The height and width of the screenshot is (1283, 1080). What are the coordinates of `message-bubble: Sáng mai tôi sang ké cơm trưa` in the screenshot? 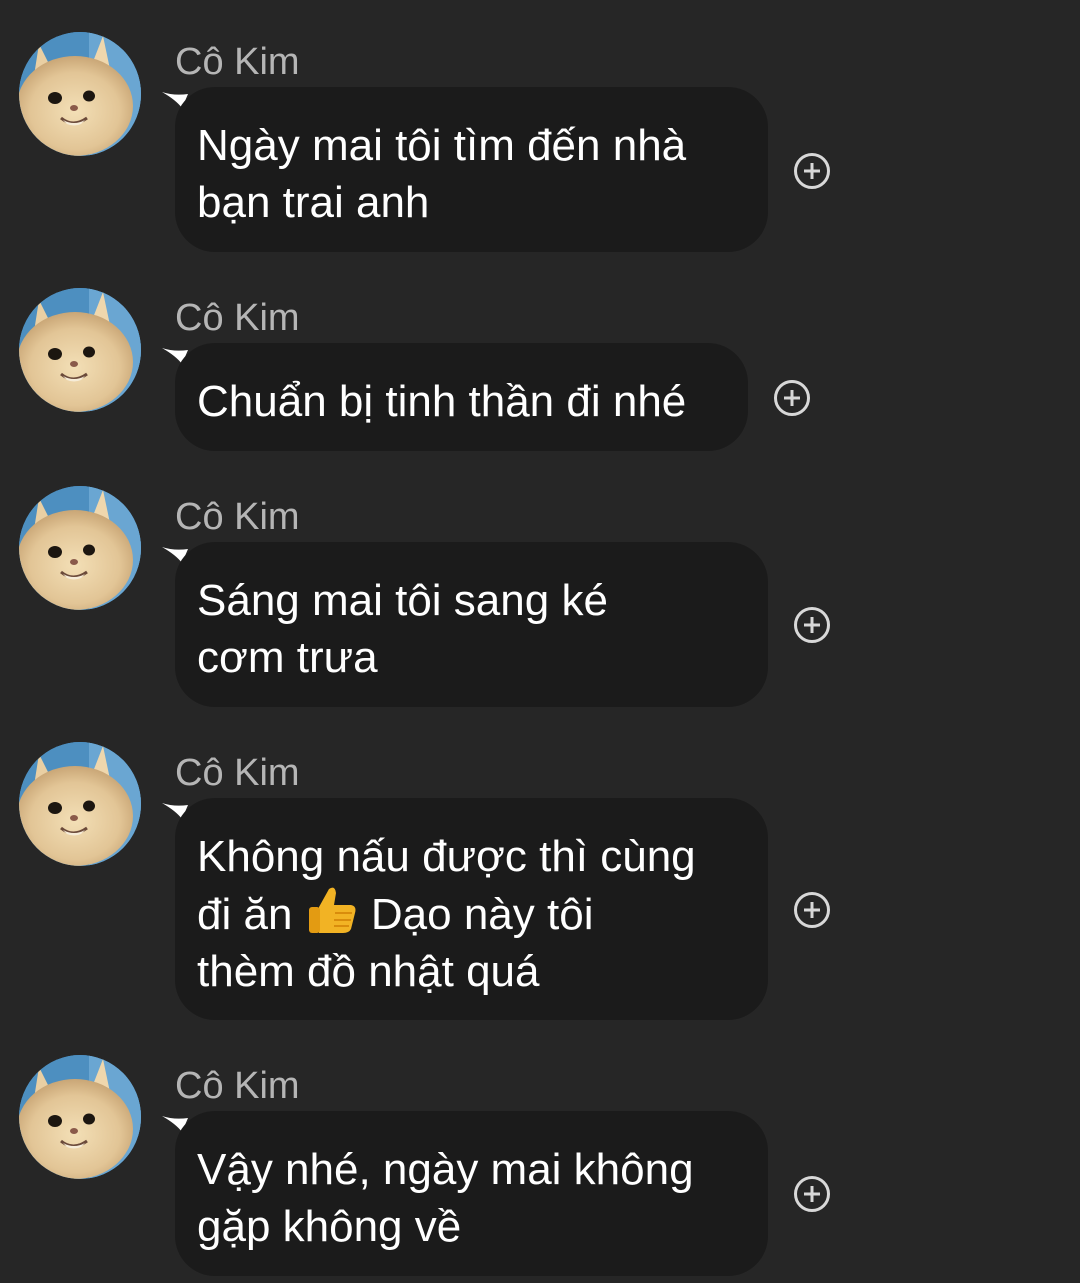 It's located at (471, 624).